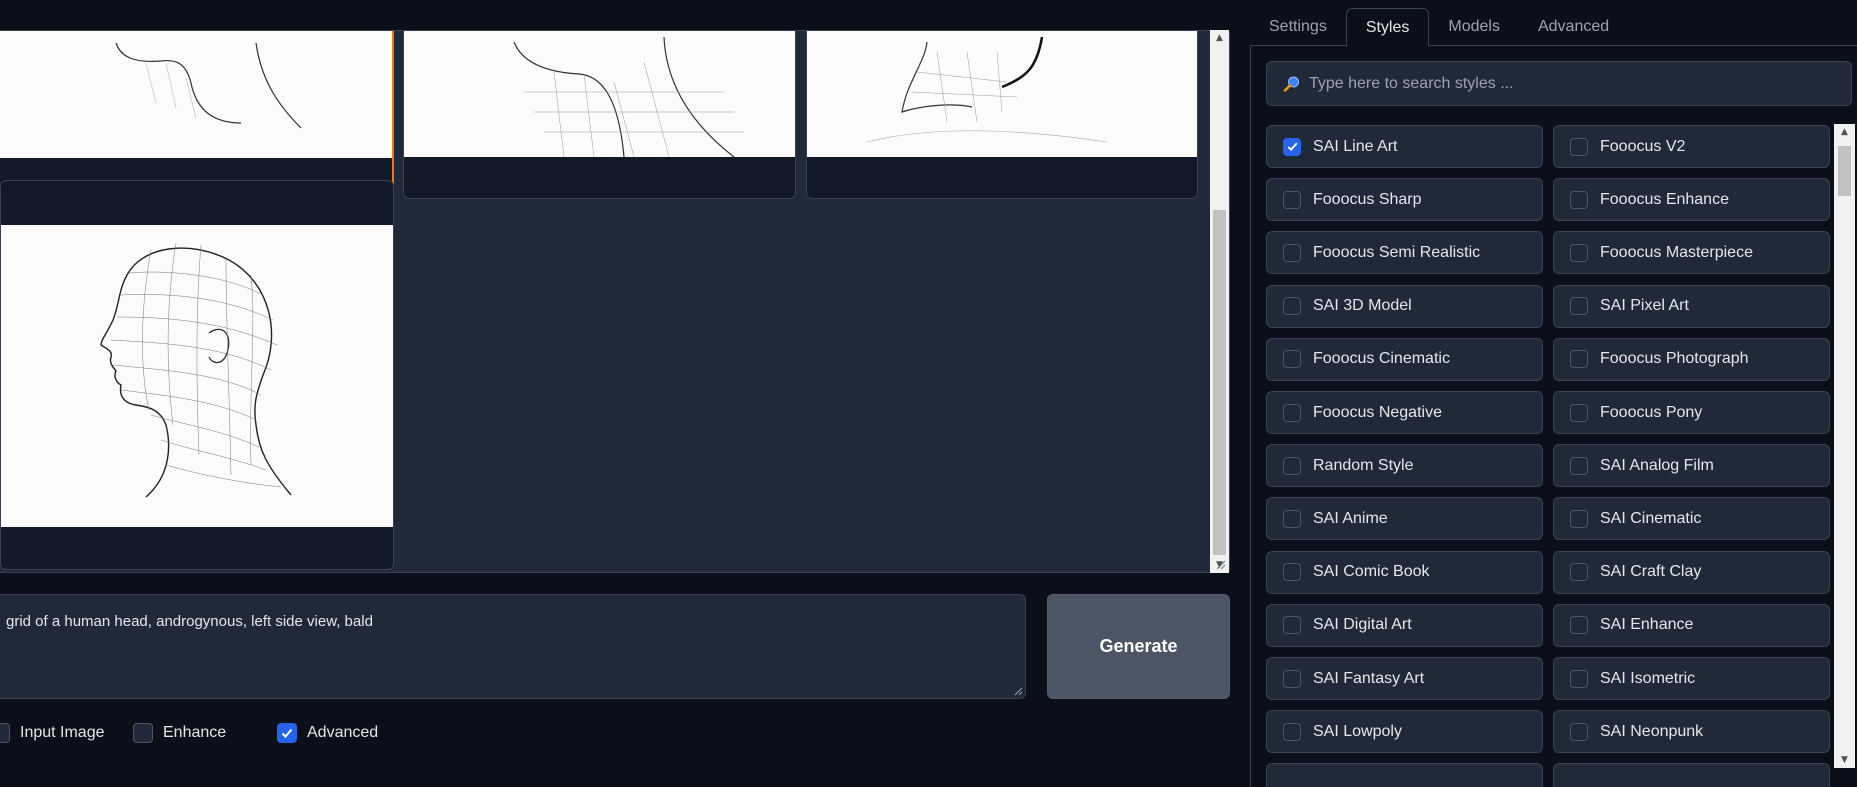 The height and width of the screenshot is (787, 1857). Describe the element at coordinates (1404, 732) in the screenshot. I see `style-option: SAI Lowpoly` at that location.